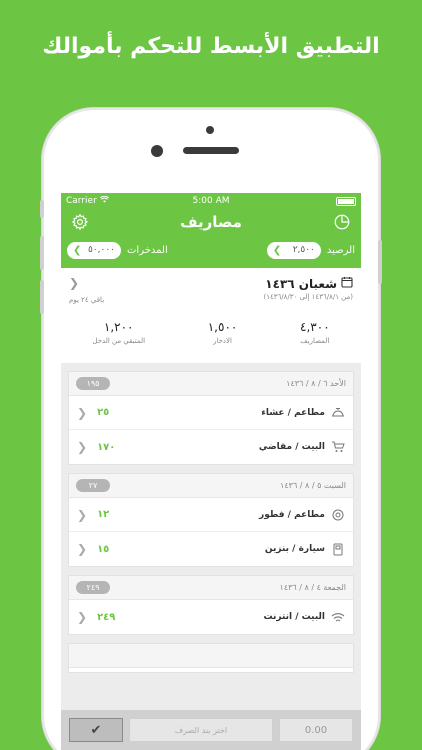  What do you see at coordinates (211, 250) in the screenshot?
I see `balances-row: الرصيد ٢,٥٠٠ ❯ المدخرات ٥٠,٠٠٠ ❯` at bounding box center [211, 250].